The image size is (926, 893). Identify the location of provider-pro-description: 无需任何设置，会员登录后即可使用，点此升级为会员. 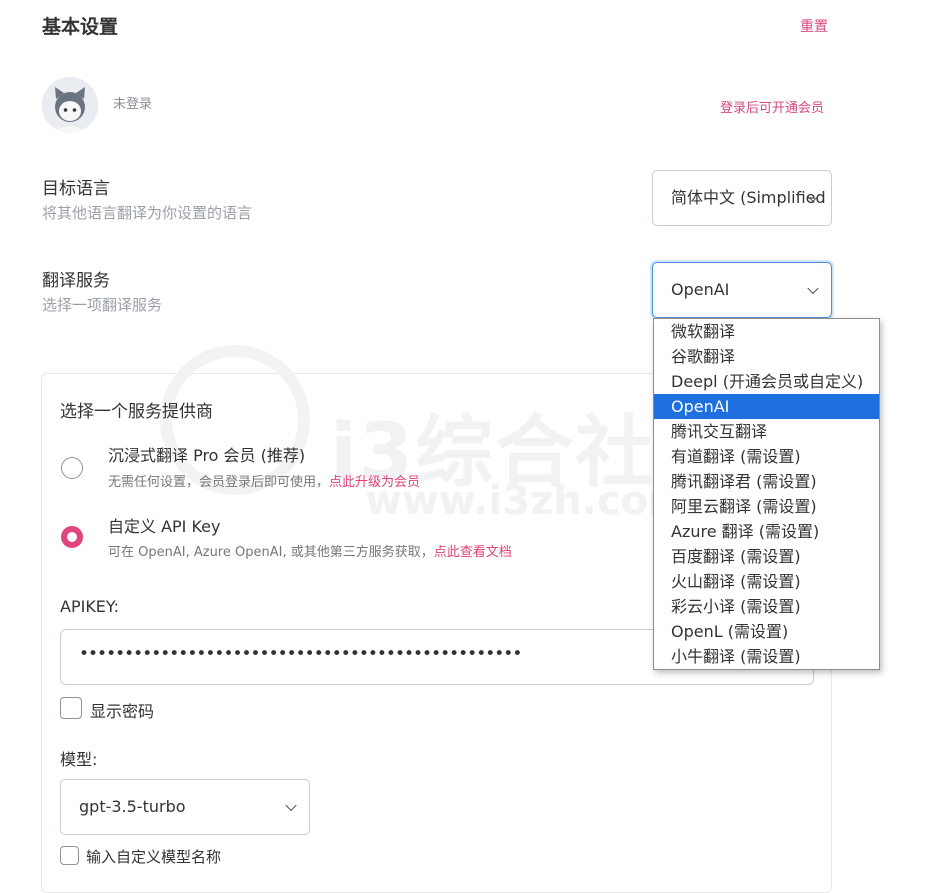
(264, 480).